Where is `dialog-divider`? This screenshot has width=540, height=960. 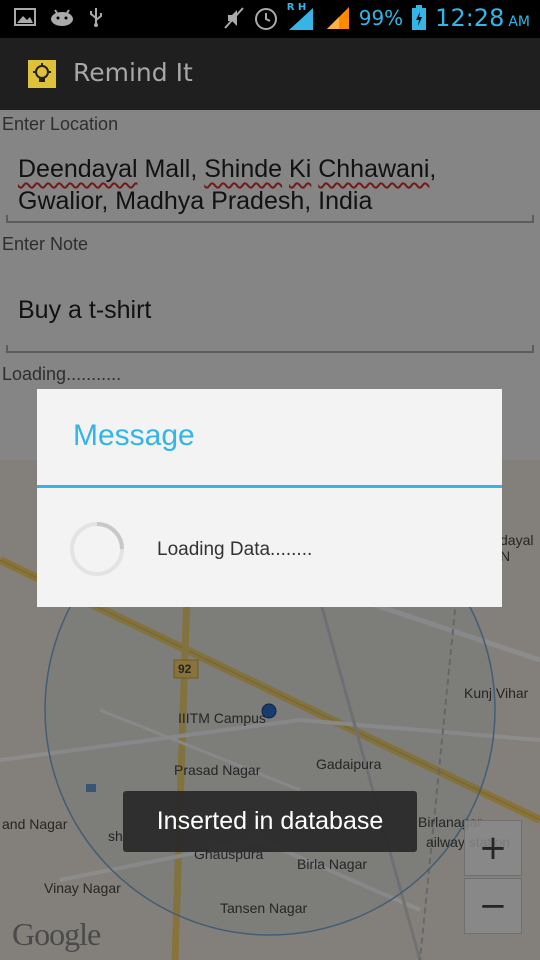 dialog-divider is located at coordinates (269, 486).